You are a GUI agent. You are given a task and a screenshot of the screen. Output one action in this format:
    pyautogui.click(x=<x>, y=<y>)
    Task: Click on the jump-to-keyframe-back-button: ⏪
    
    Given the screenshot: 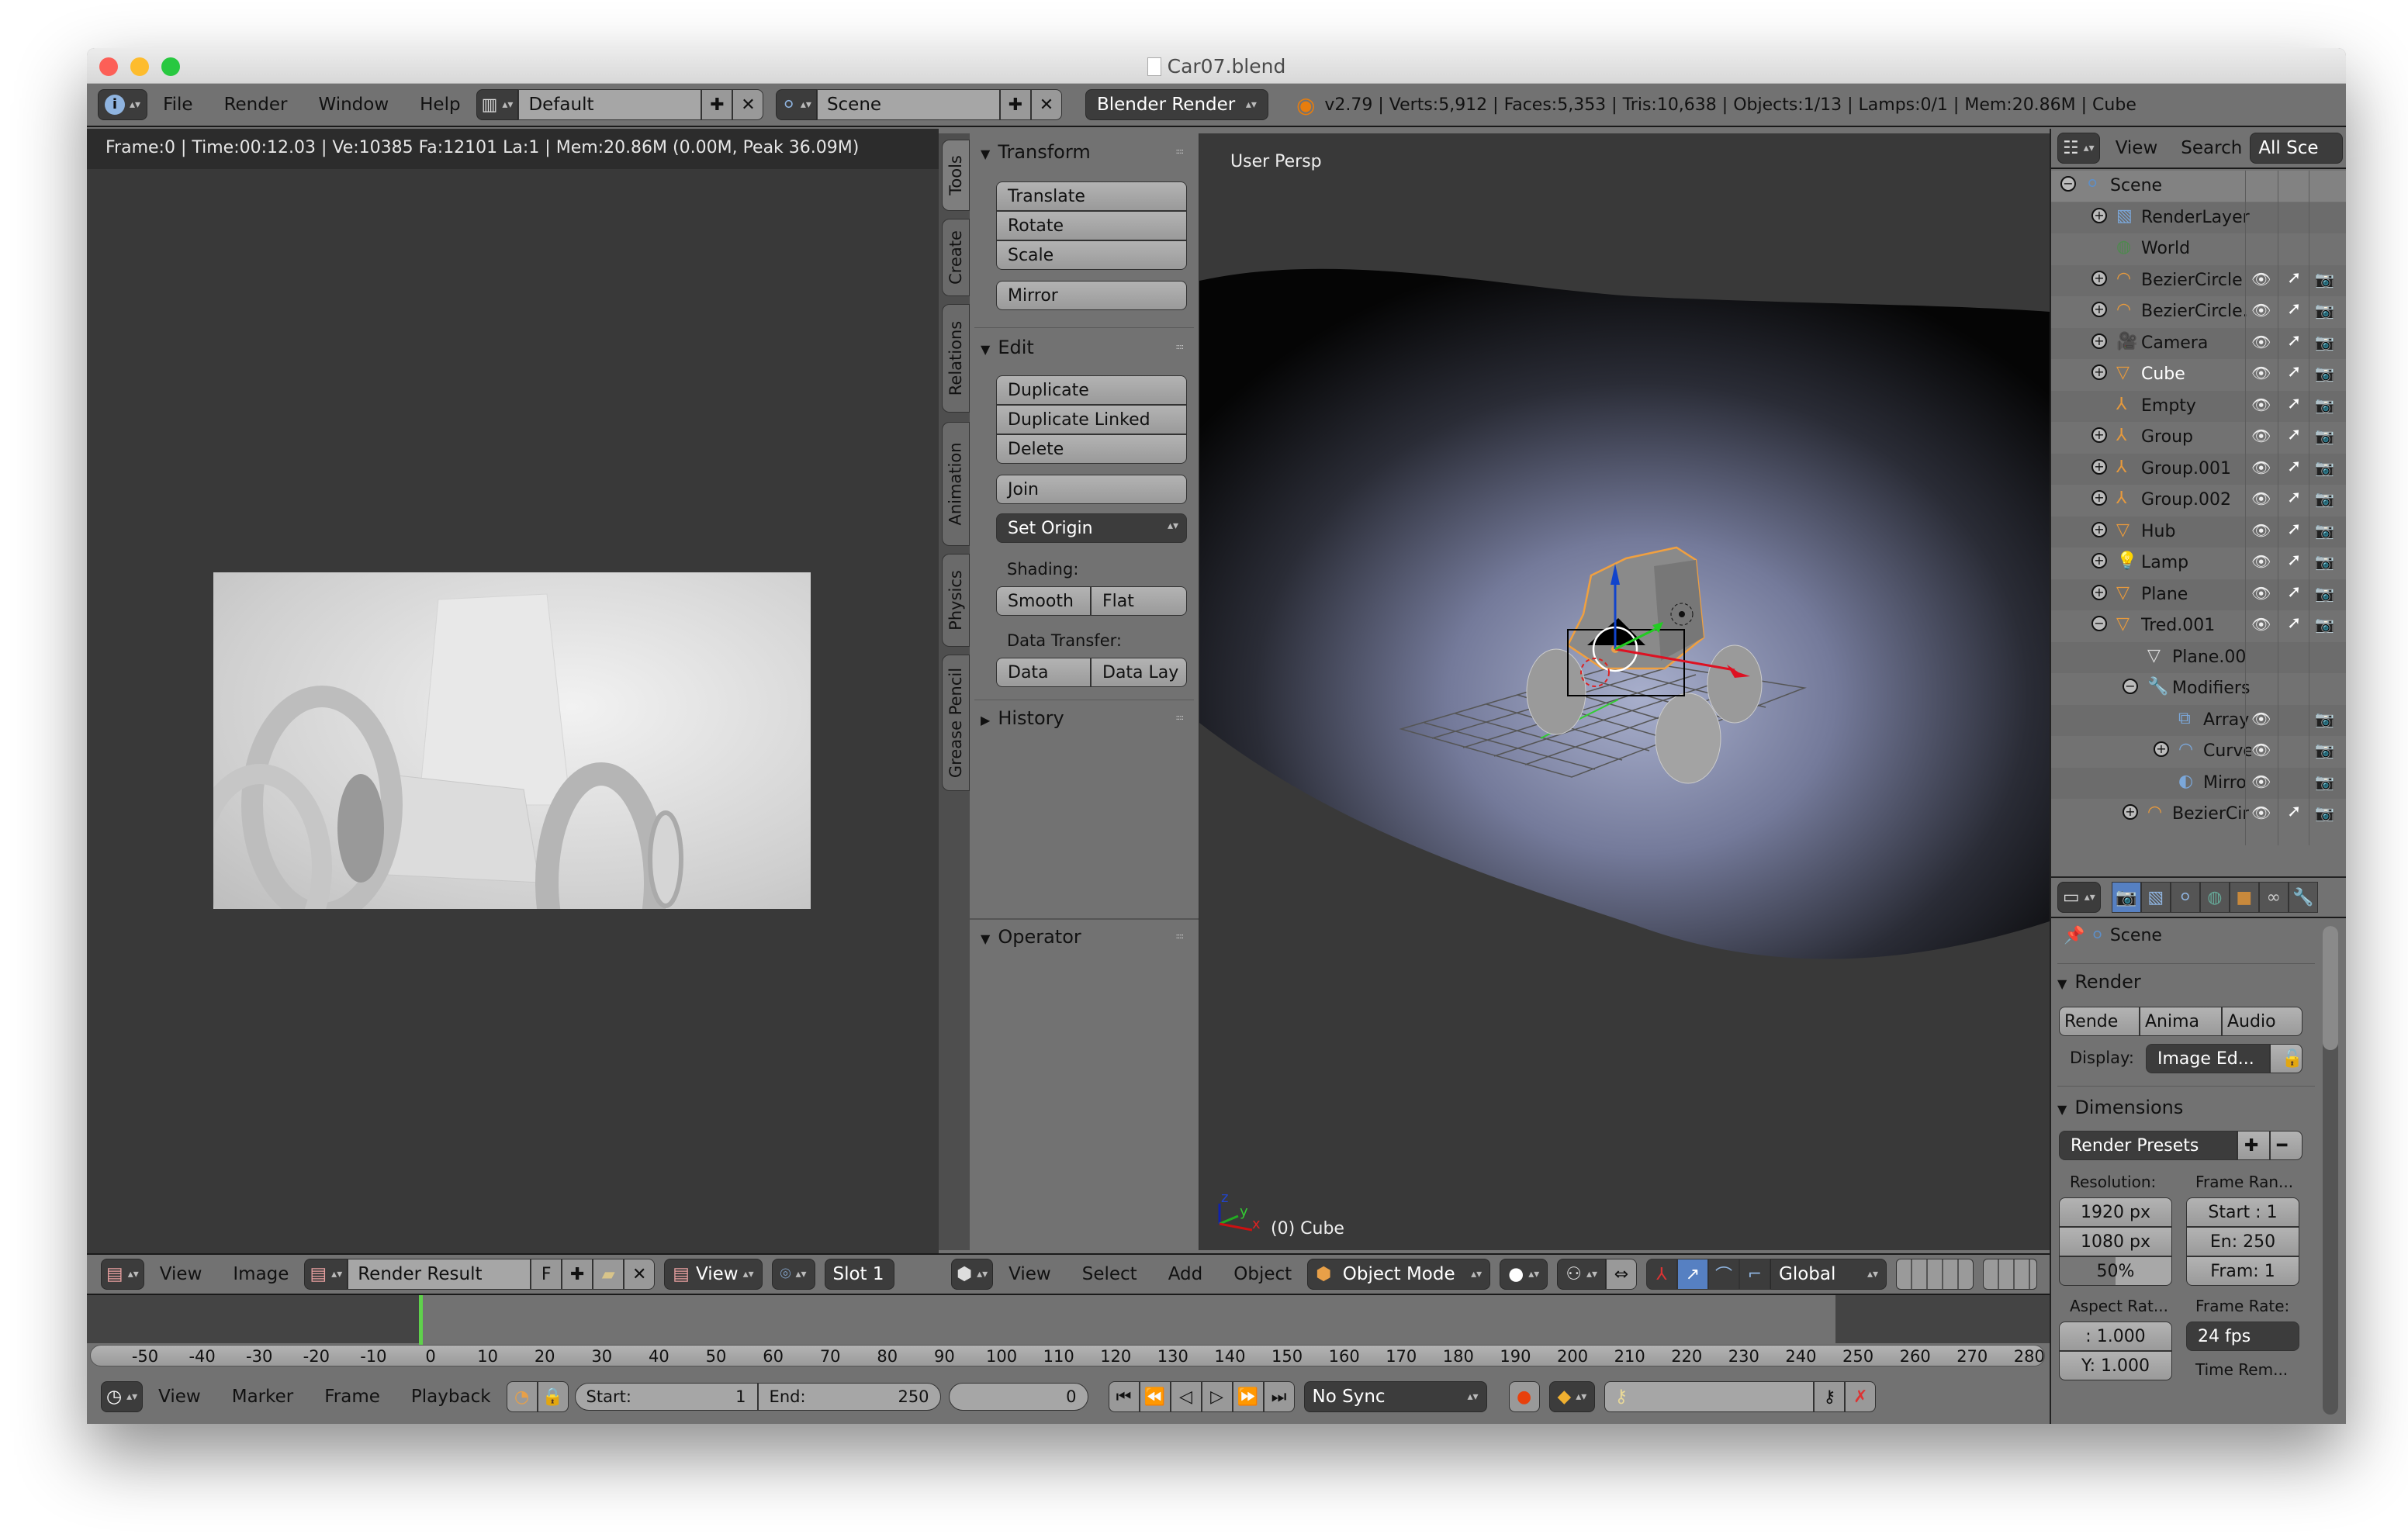 What is the action you would take?
    pyautogui.click(x=1155, y=1396)
    